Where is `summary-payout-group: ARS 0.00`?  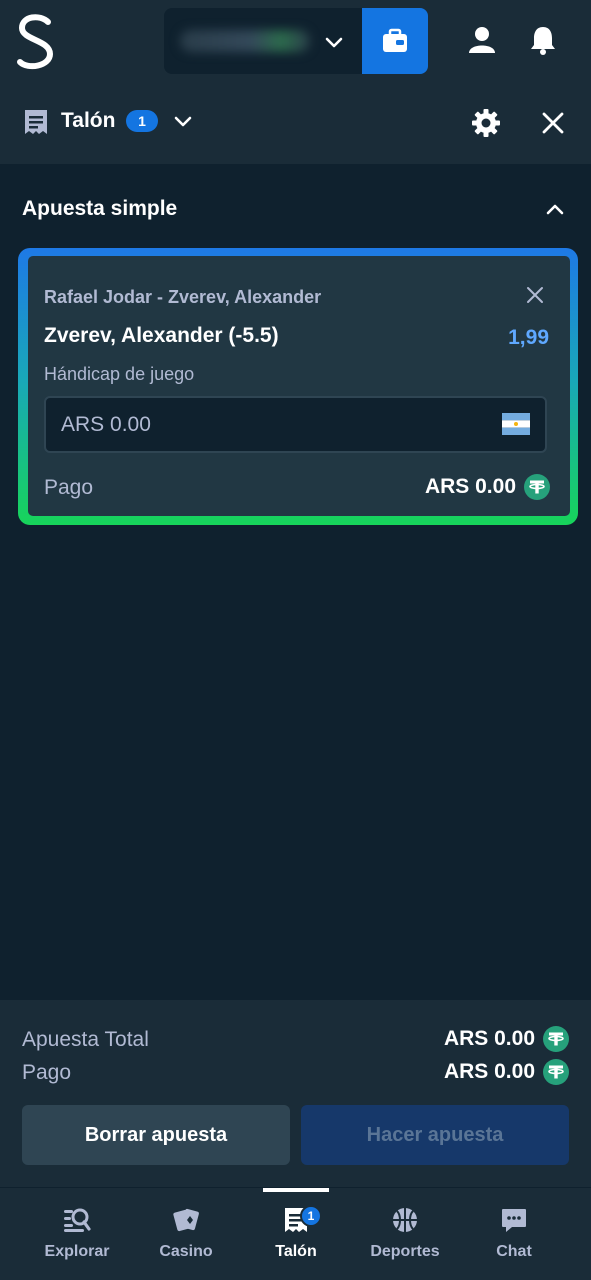
summary-payout-group: ARS 0.00 is located at coordinates (506, 1072).